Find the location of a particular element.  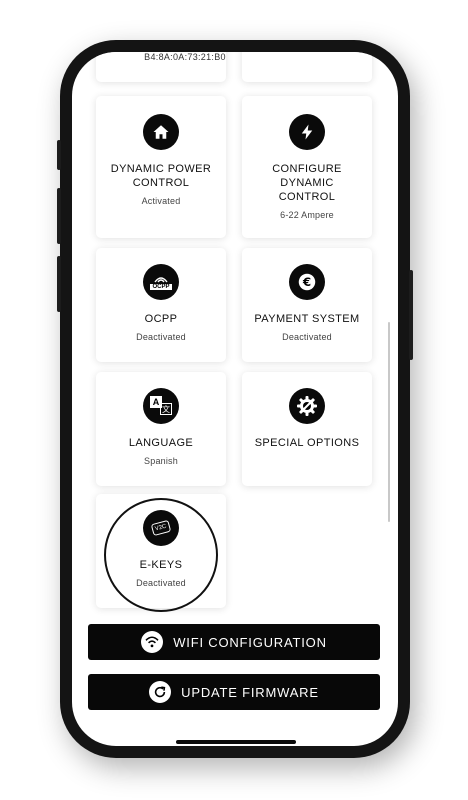

card-special-options: SPECIAL OPTIONS is located at coordinates (307, 429).